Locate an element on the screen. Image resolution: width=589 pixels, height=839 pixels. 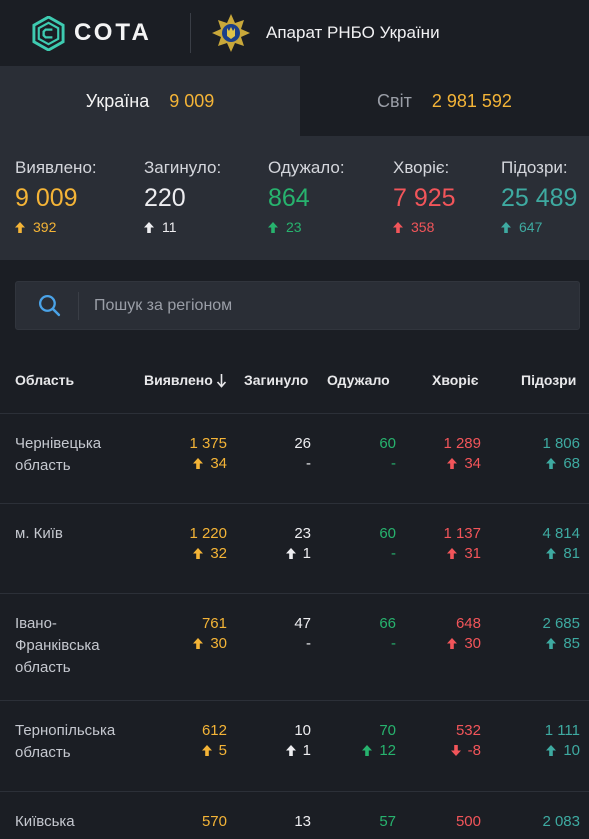
search-icon is located at coordinates (49, 305).